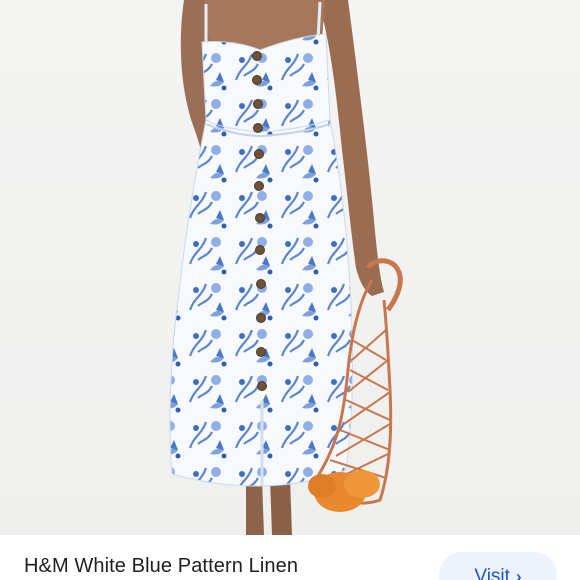 This screenshot has height=580, width=580. Describe the element at coordinates (161, 566) in the screenshot. I see `product-title: H&M White Blue Pattern Linen` at that location.